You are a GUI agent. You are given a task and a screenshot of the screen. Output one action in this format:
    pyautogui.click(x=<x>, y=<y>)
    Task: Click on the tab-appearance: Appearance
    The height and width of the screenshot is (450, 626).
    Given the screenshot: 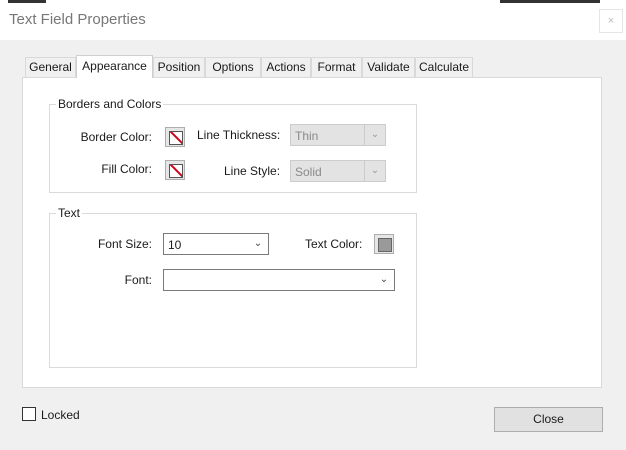 What is the action you would take?
    pyautogui.click(x=114, y=66)
    